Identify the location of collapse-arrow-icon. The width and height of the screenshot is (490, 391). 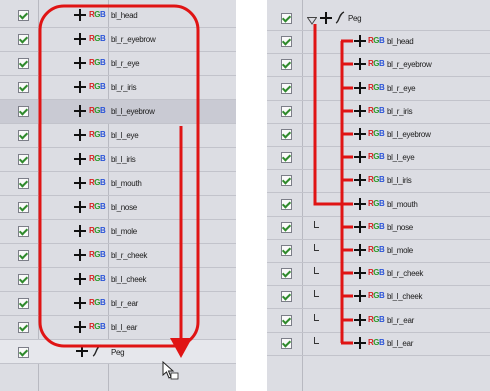
(312, 21).